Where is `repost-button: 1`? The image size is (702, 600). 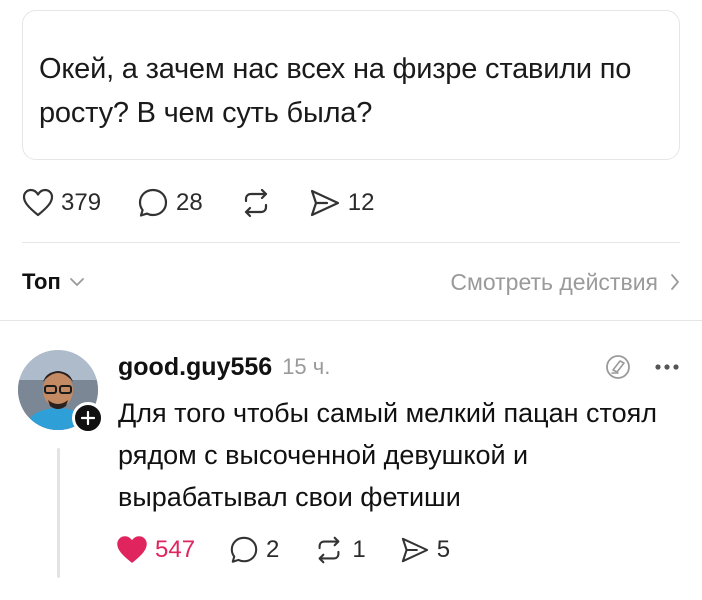 repost-button: 1 is located at coordinates (339, 550).